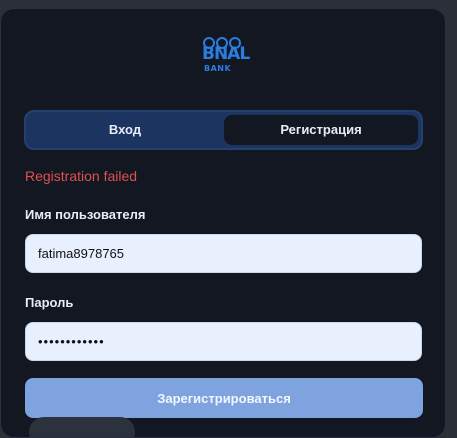  Describe the element at coordinates (218, 68) in the screenshot. I see `logo-sub-text: BANK` at that location.